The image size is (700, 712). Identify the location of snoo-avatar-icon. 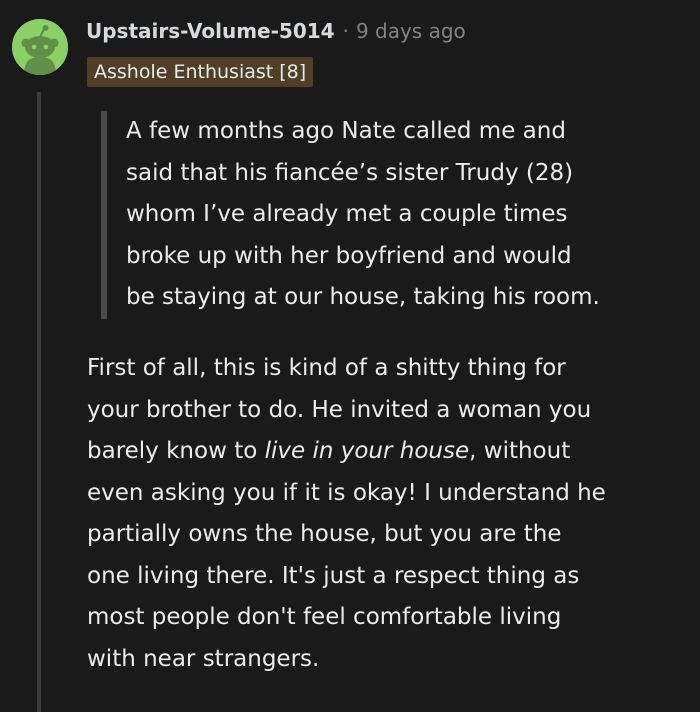
(40, 47).